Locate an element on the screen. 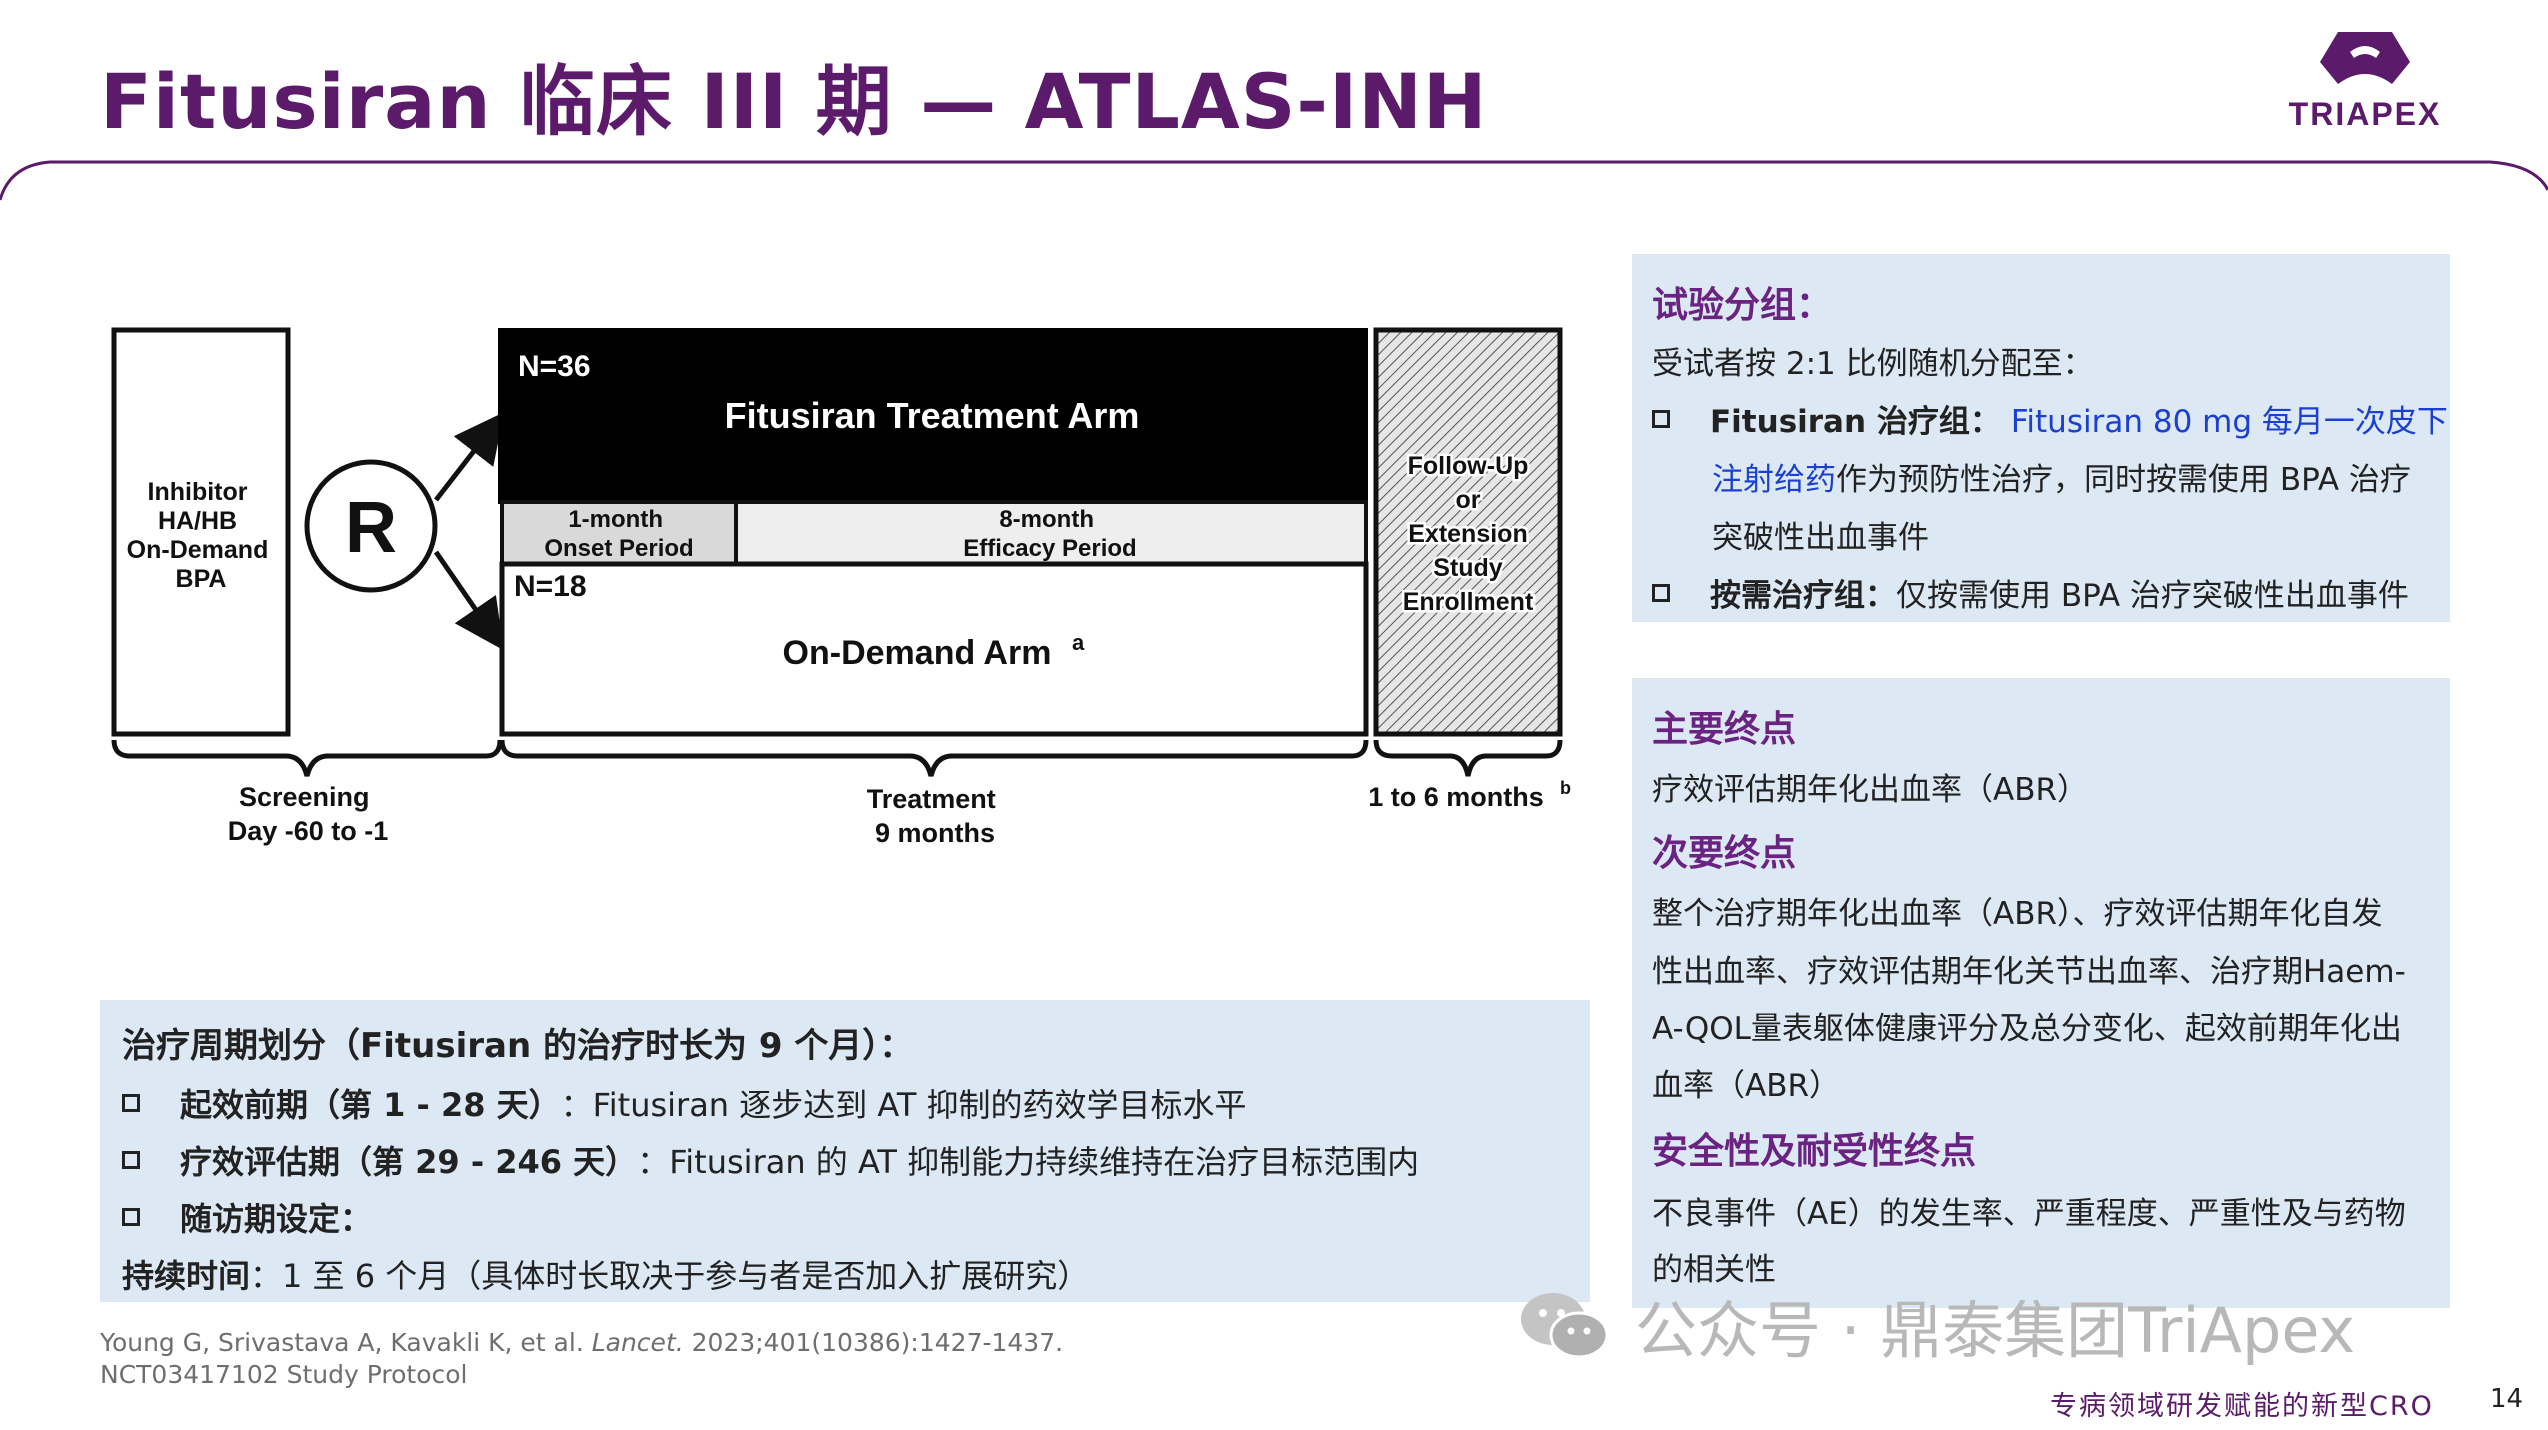 Image resolution: width=2548 pixels, height=1430 pixels. grouping-item-ondemand: 按需治疗组： 仅按需使用 BPA 治疗突破性出血事件 is located at coordinates (2030, 592).